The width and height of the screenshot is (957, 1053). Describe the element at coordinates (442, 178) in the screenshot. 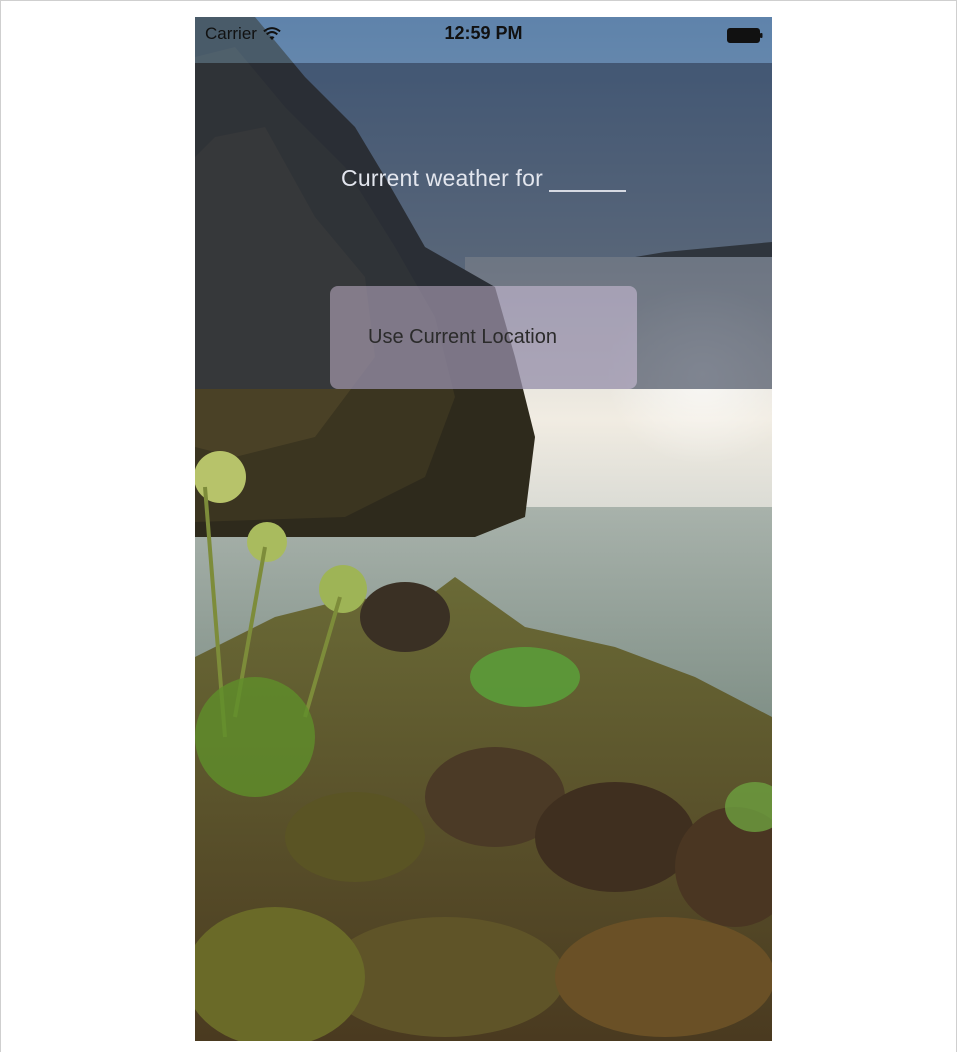

I see `headline-text: Current weather for` at that location.